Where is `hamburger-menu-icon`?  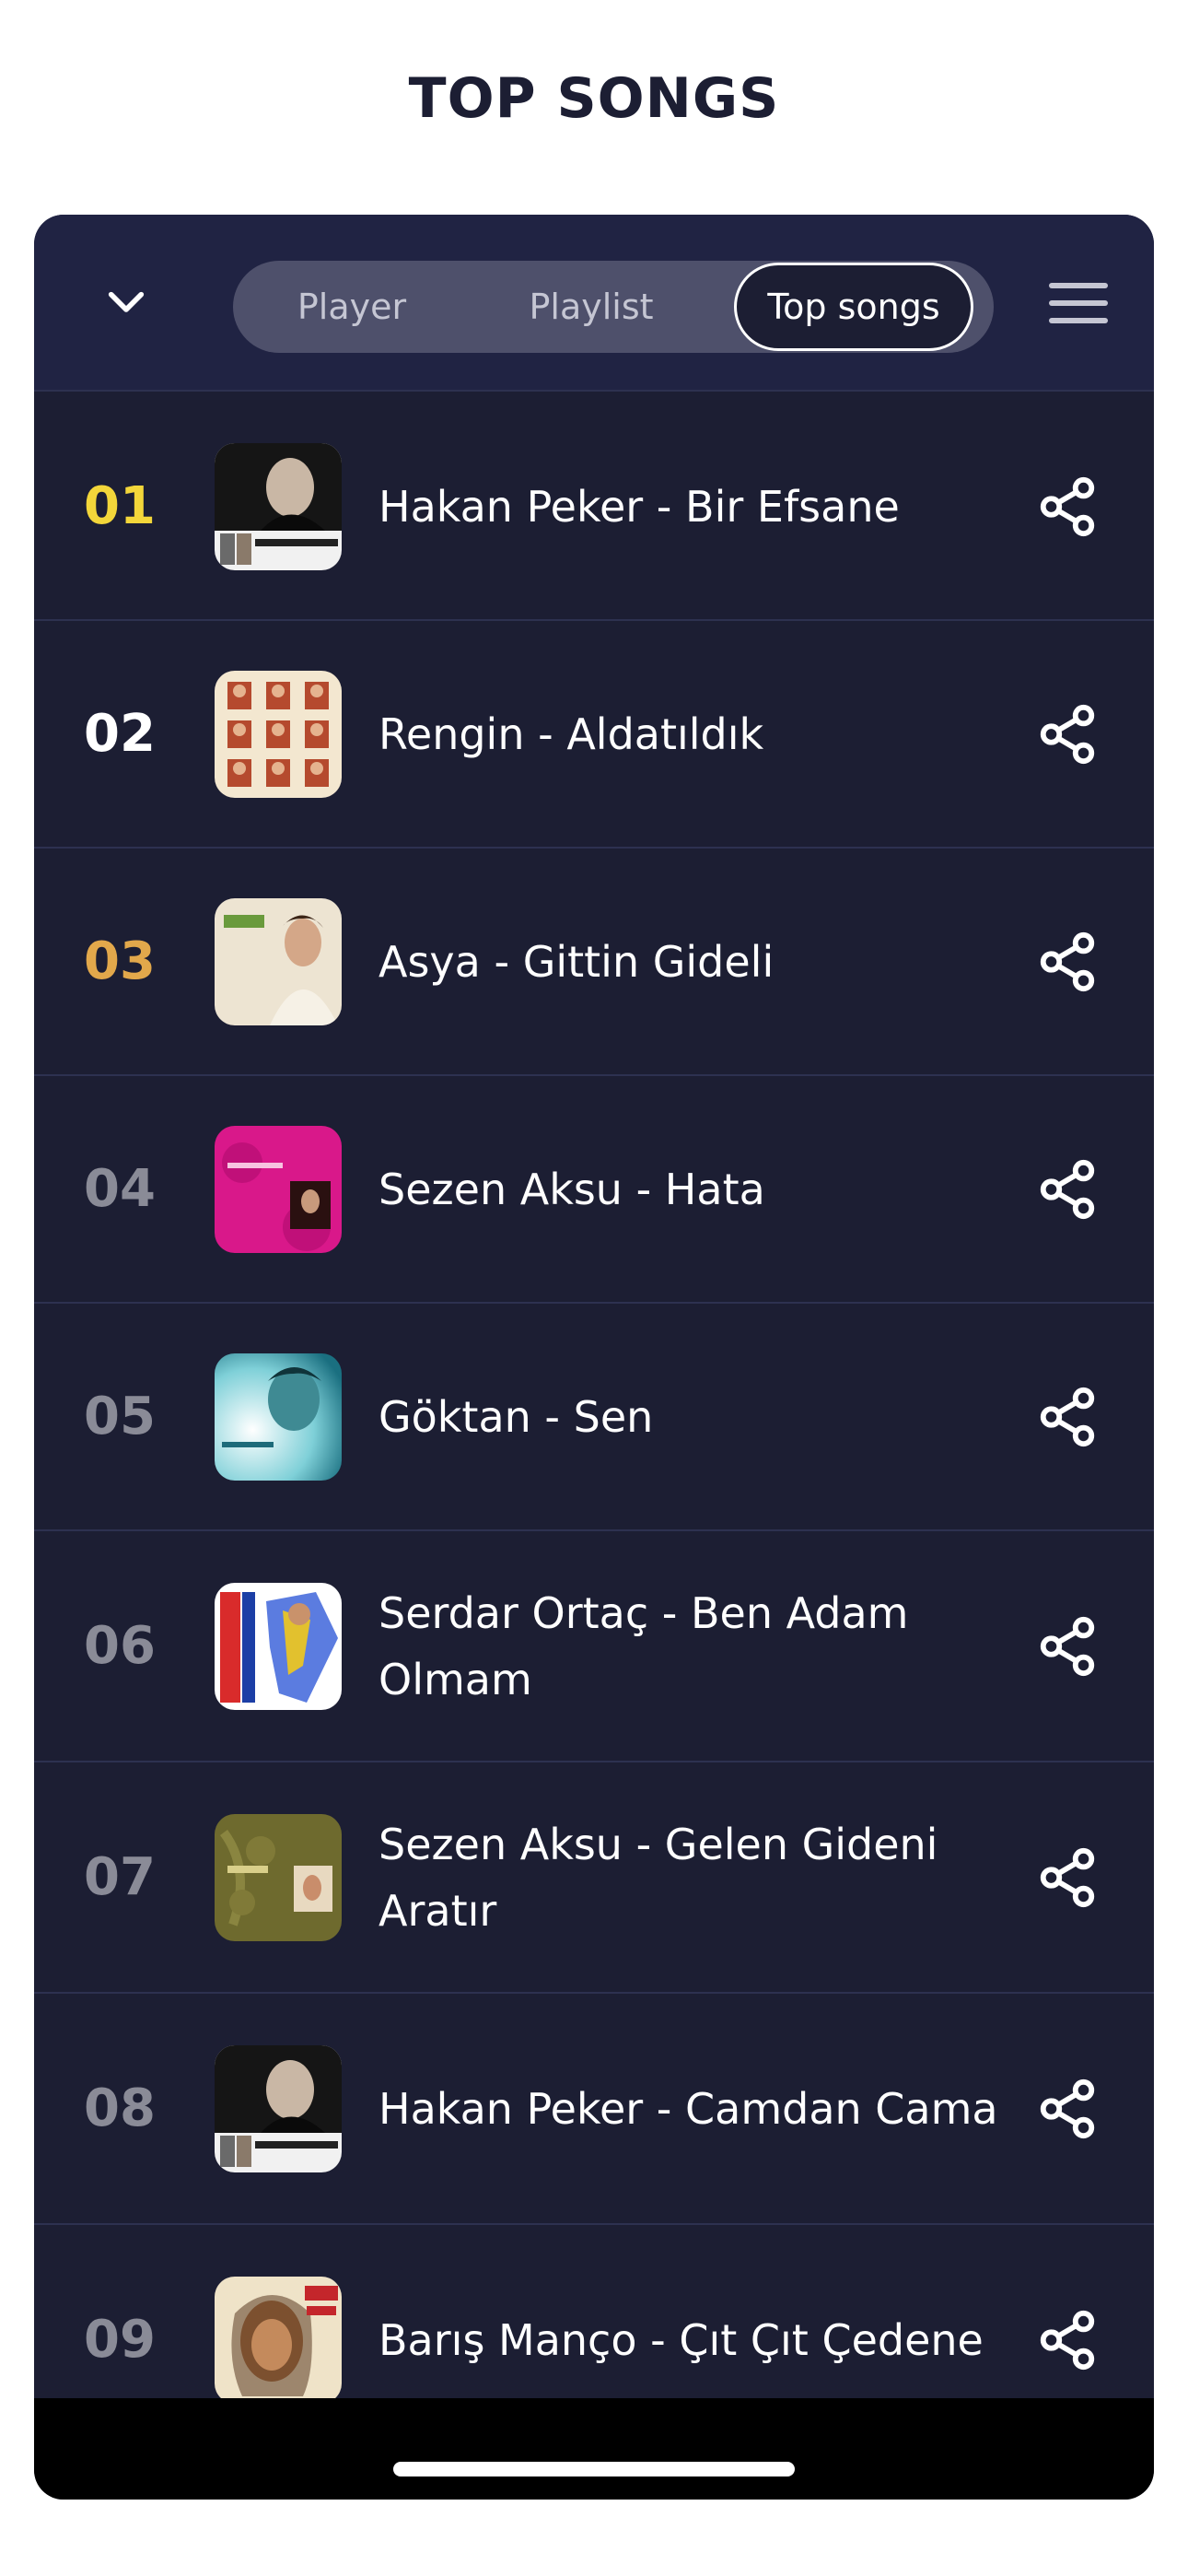
hamburger-menu-icon is located at coordinates (1078, 303).